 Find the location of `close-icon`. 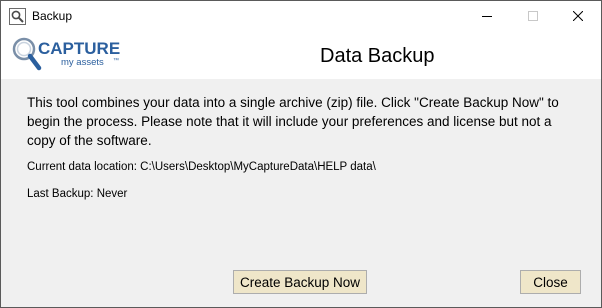

close-icon is located at coordinates (578, 16).